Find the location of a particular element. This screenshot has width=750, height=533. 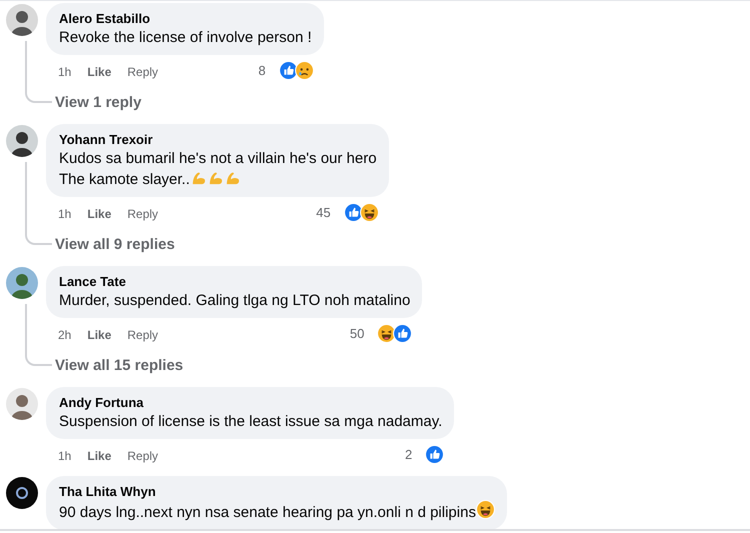

reaction-count: 50 is located at coordinates (357, 333).